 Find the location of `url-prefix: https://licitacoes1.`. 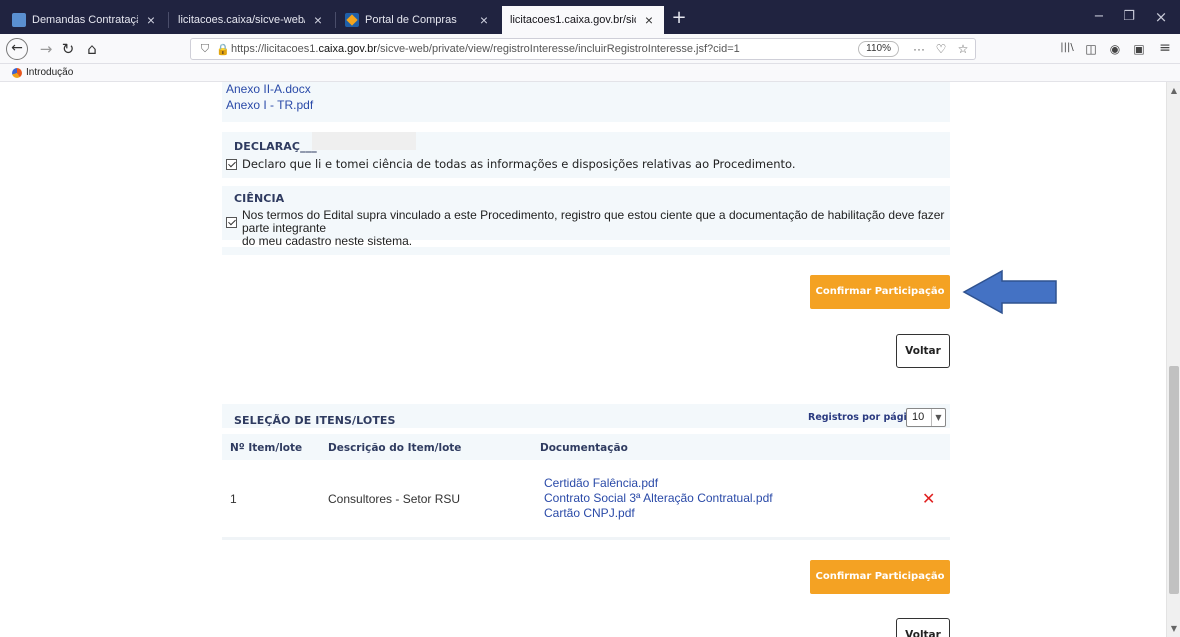

url-prefix: https://licitacoes1. is located at coordinates (275, 49).